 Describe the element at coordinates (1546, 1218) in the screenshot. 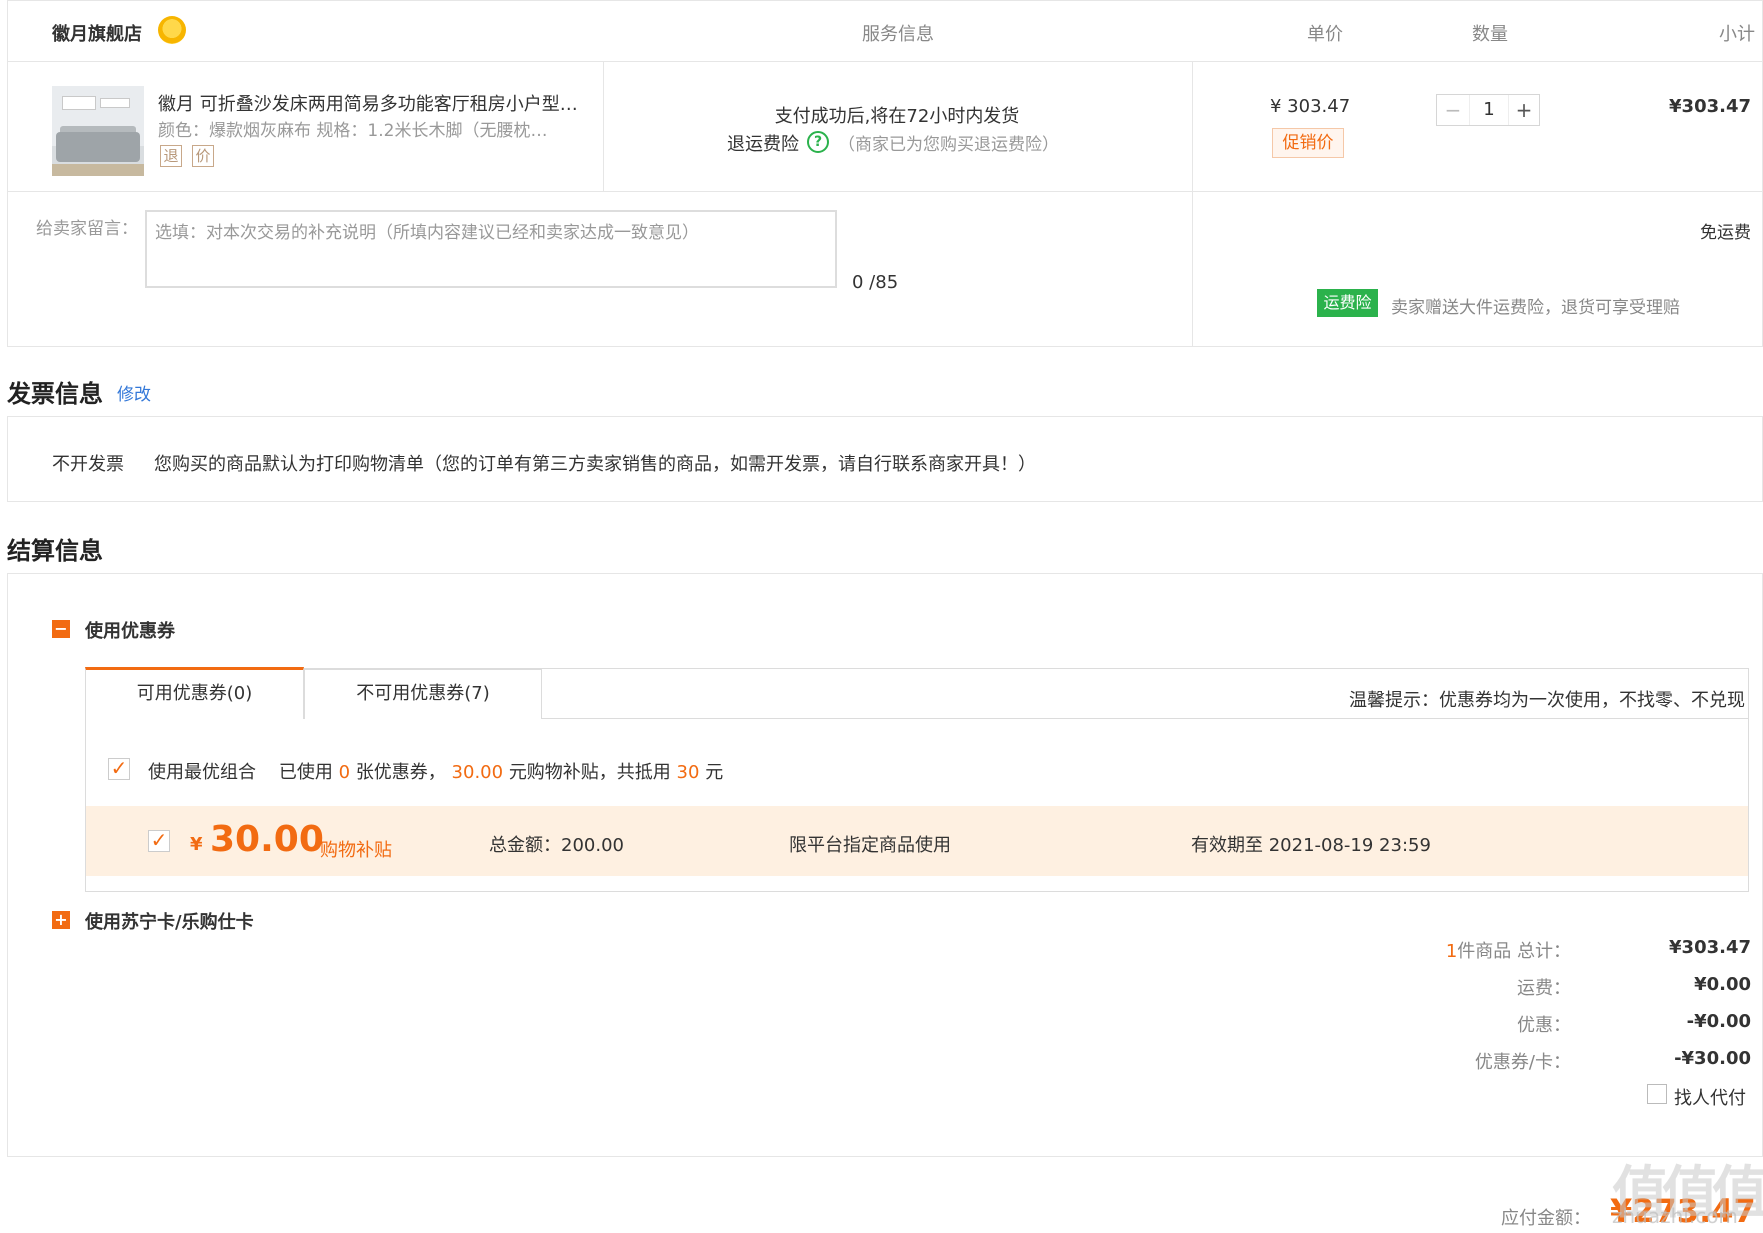

I see `payable-label: 应付金额：` at that location.